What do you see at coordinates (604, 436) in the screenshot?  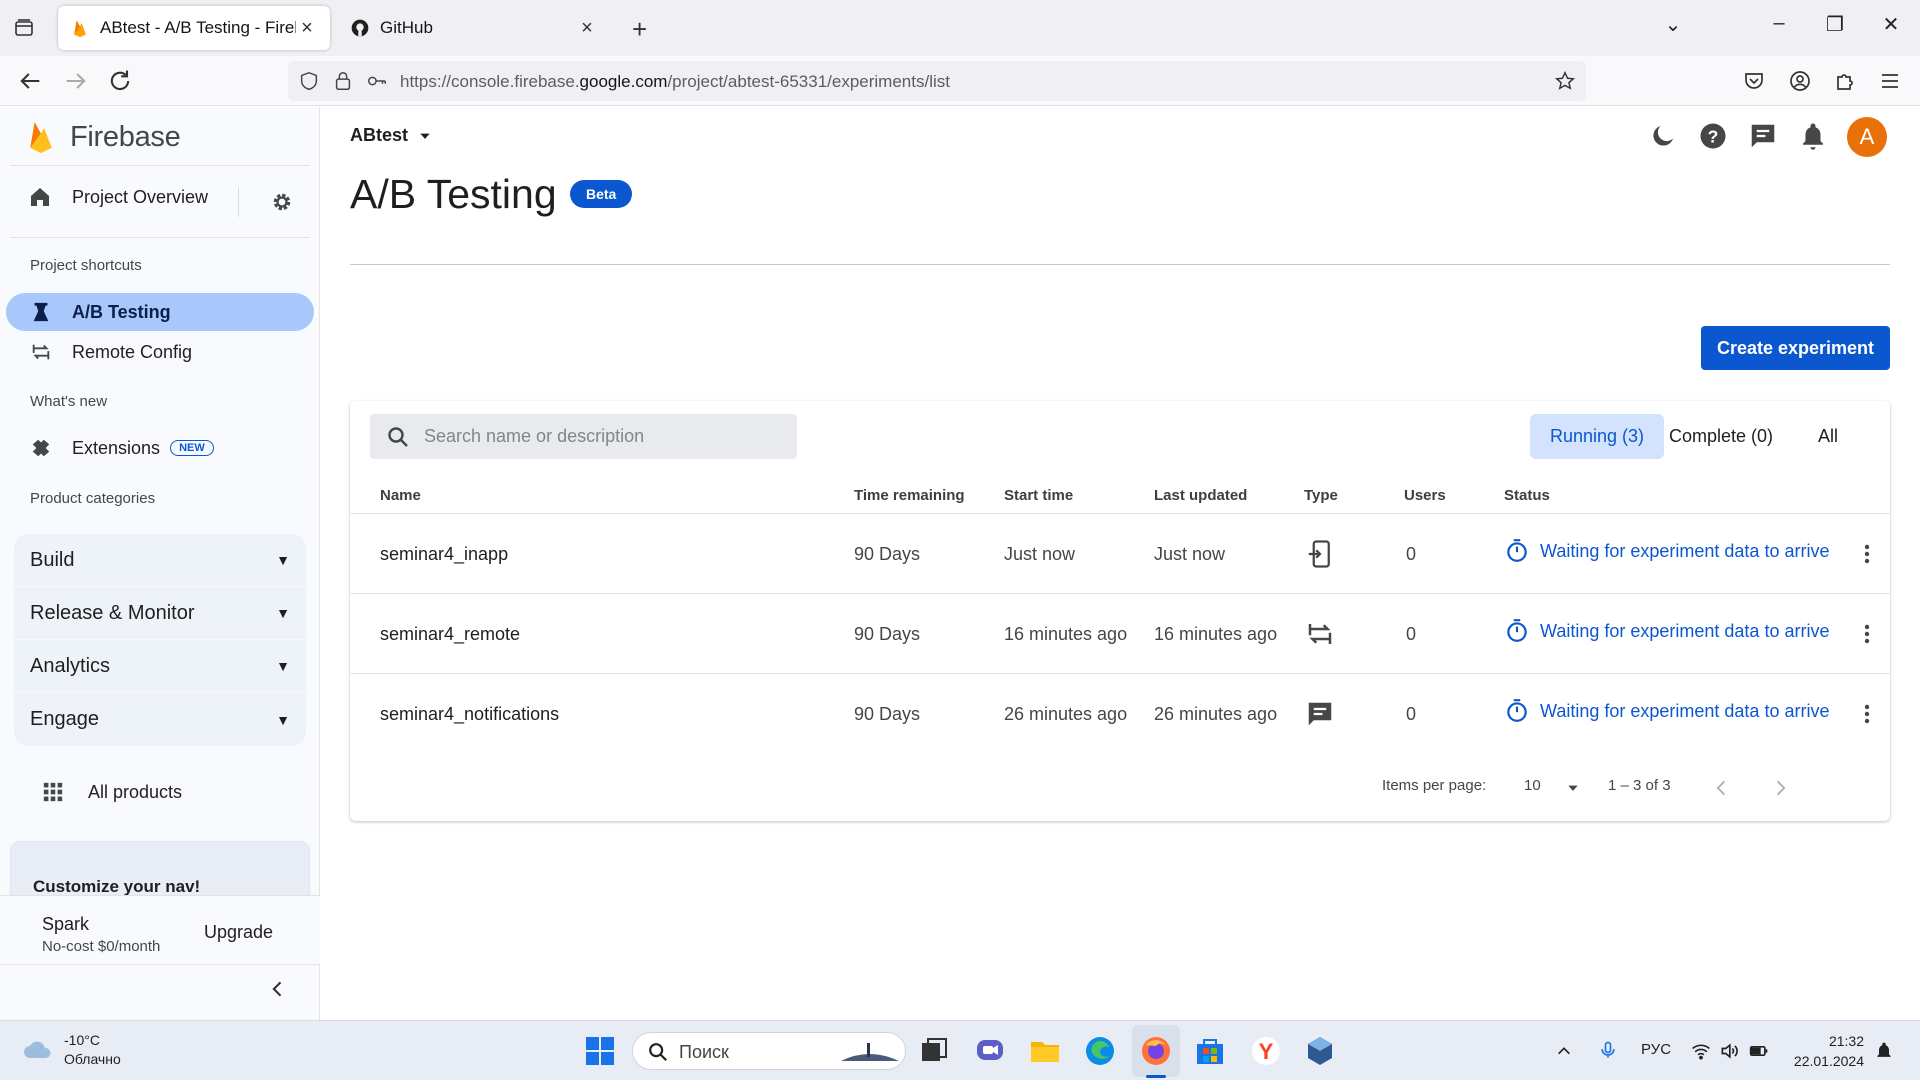 I see `search-input` at bounding box center [604, 436].